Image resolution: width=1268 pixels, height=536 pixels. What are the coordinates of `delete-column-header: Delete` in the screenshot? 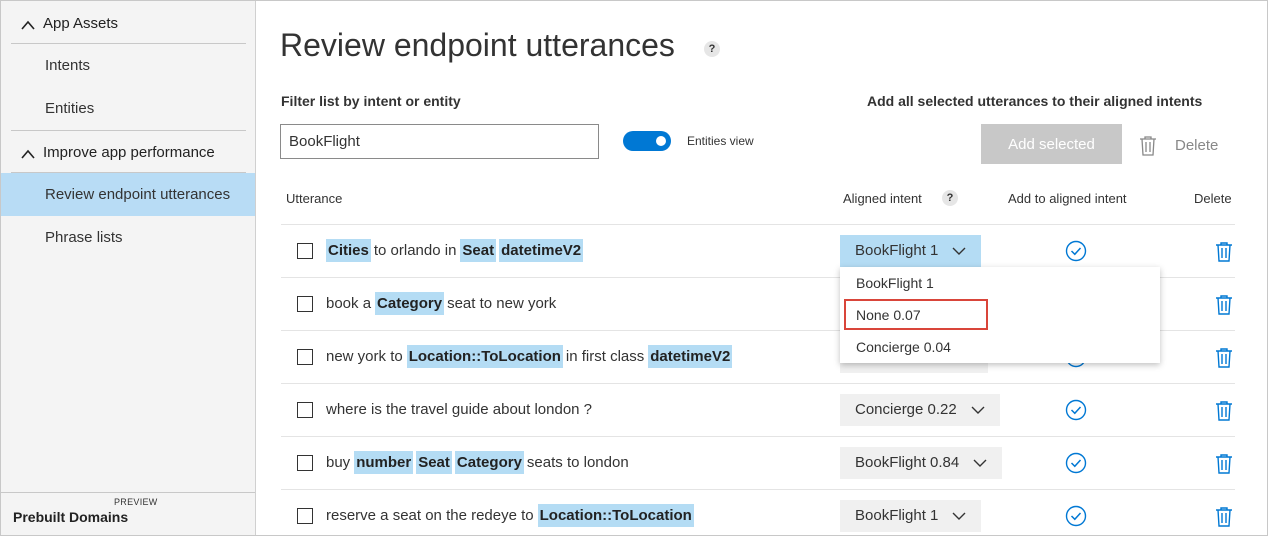 It's located at (1213, 198).